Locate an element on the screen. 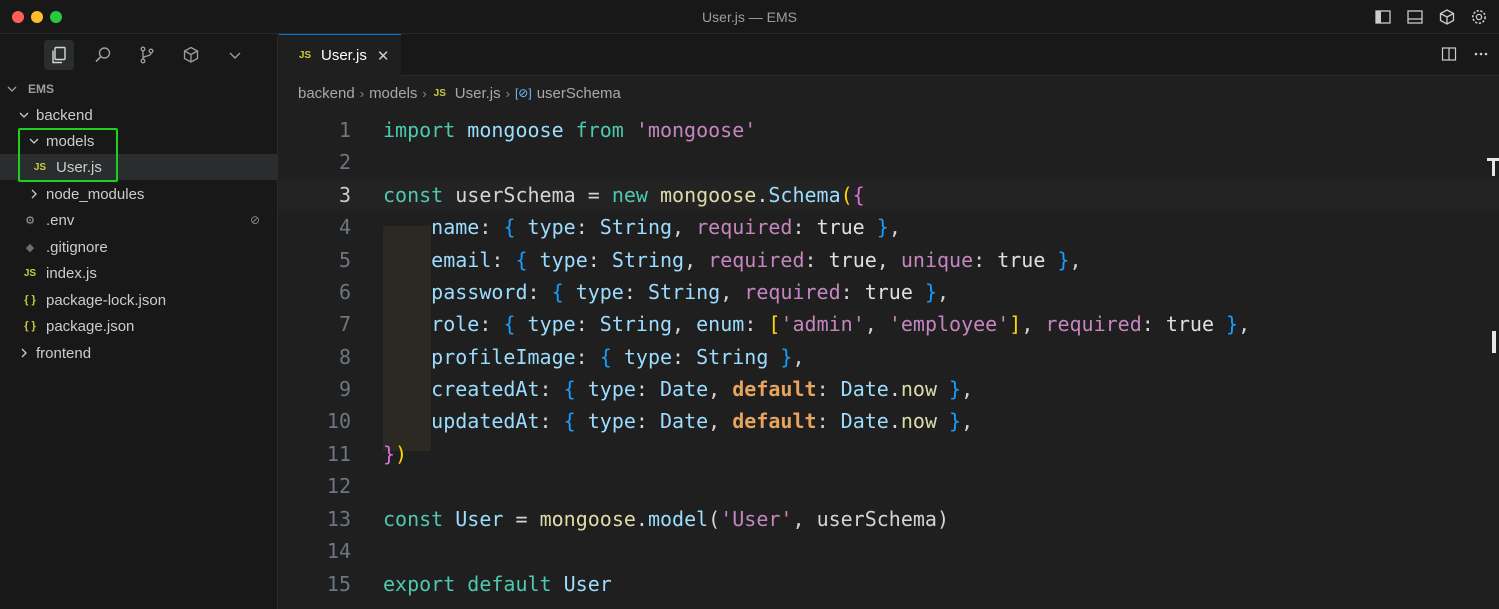 This screenshot has height=609, width=1499. tree-item-label: User.js is located at coordinates (79, 167).